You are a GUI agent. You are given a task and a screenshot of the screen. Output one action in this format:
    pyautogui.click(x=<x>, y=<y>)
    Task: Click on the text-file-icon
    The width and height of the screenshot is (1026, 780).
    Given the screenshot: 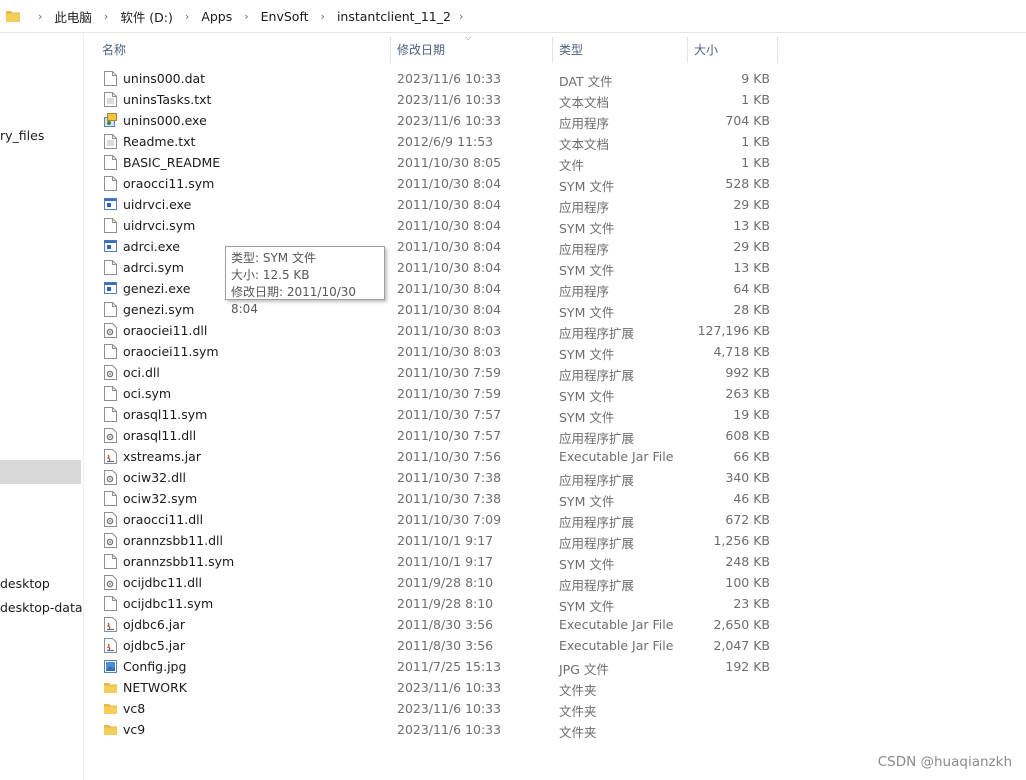 What is the action you would take?
    pyautogui.click(x=110, y=99)
    